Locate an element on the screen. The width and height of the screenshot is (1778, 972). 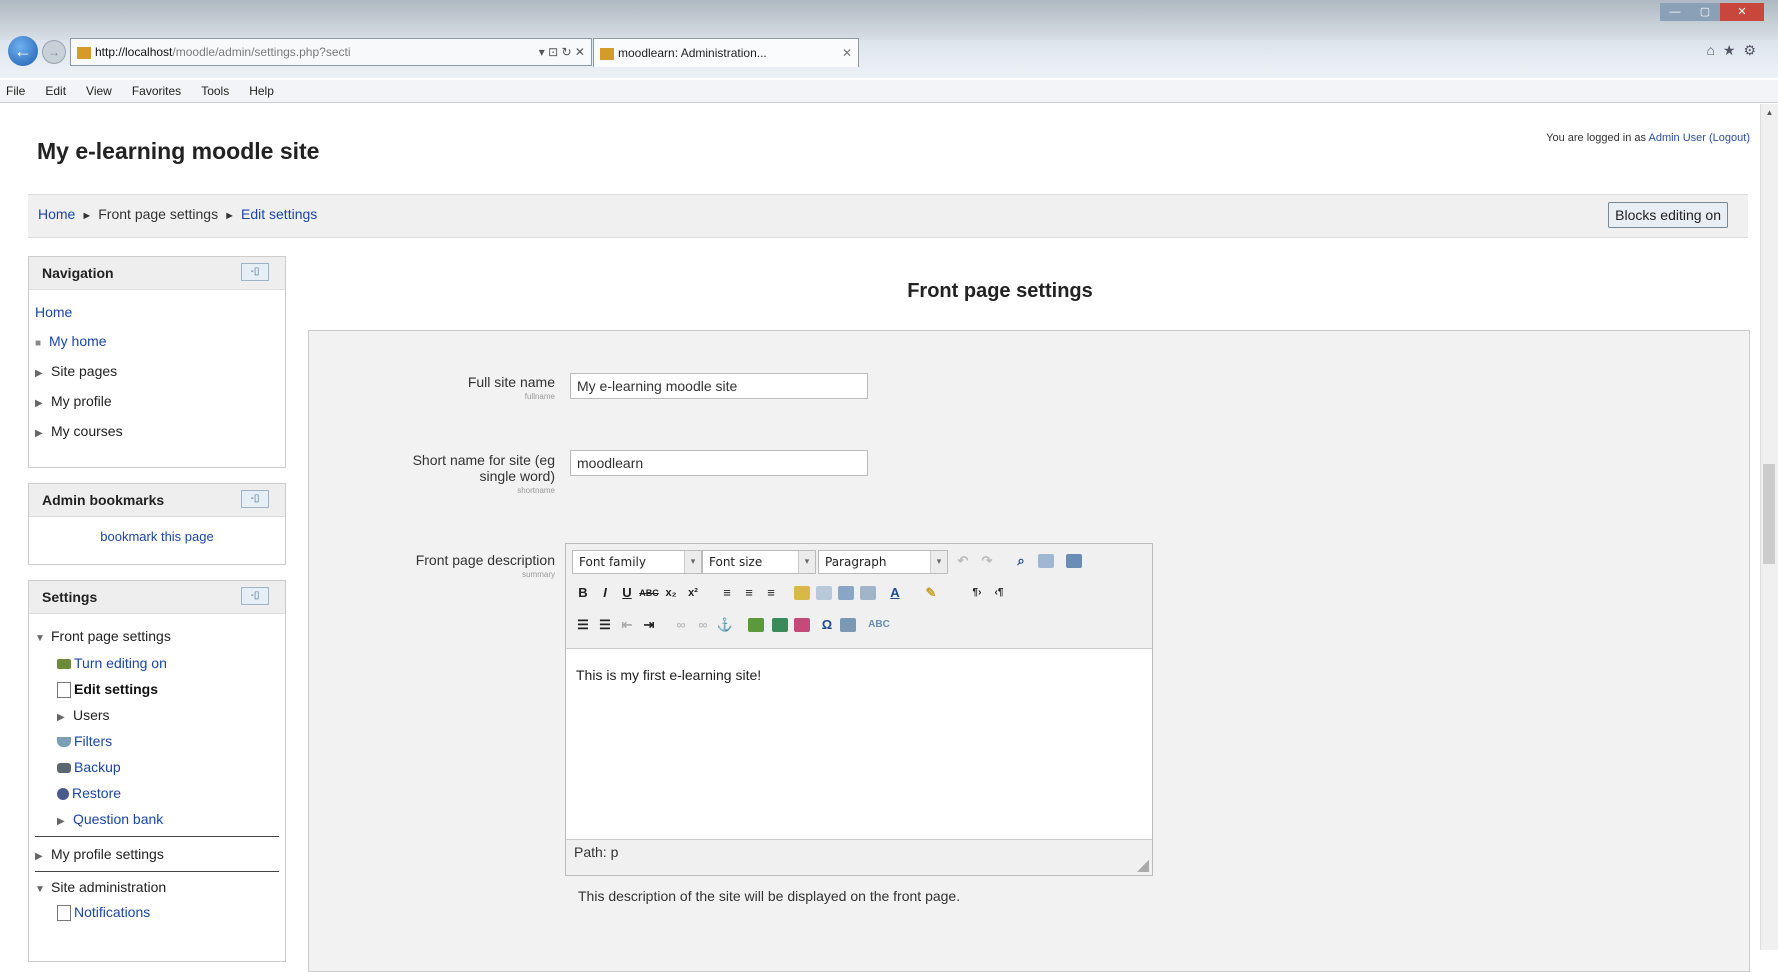
settings-front-page-settings: Front page settings is located at coordinates (111, 636).